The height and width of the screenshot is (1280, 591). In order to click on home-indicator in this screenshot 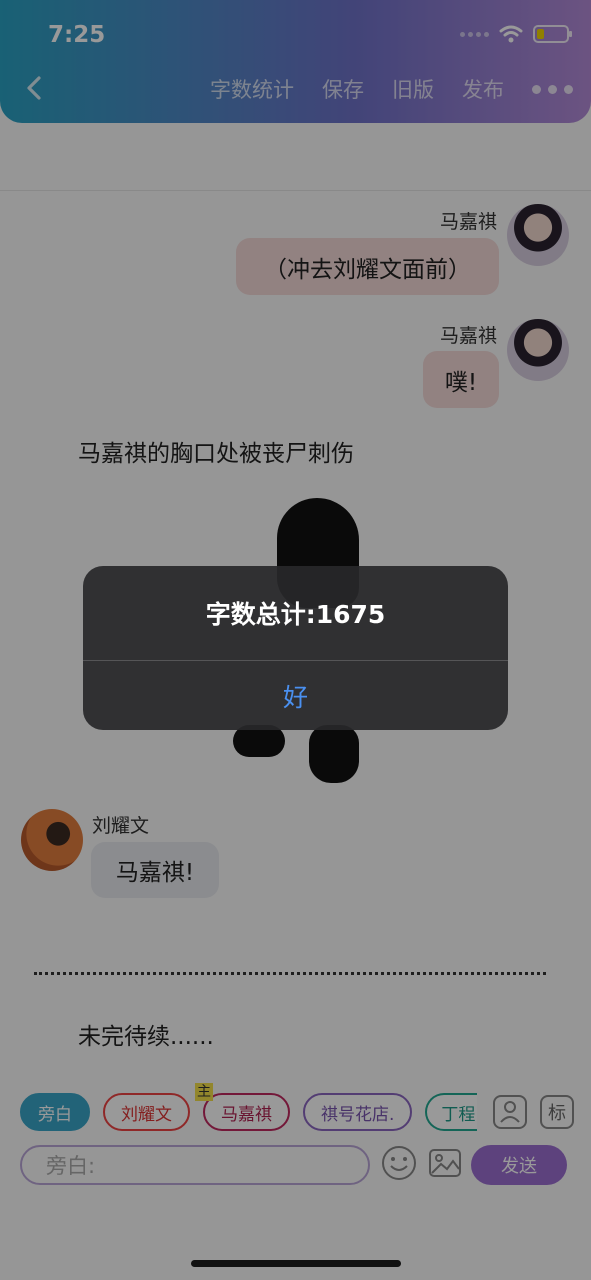, I will do `click(296, 1263)`.